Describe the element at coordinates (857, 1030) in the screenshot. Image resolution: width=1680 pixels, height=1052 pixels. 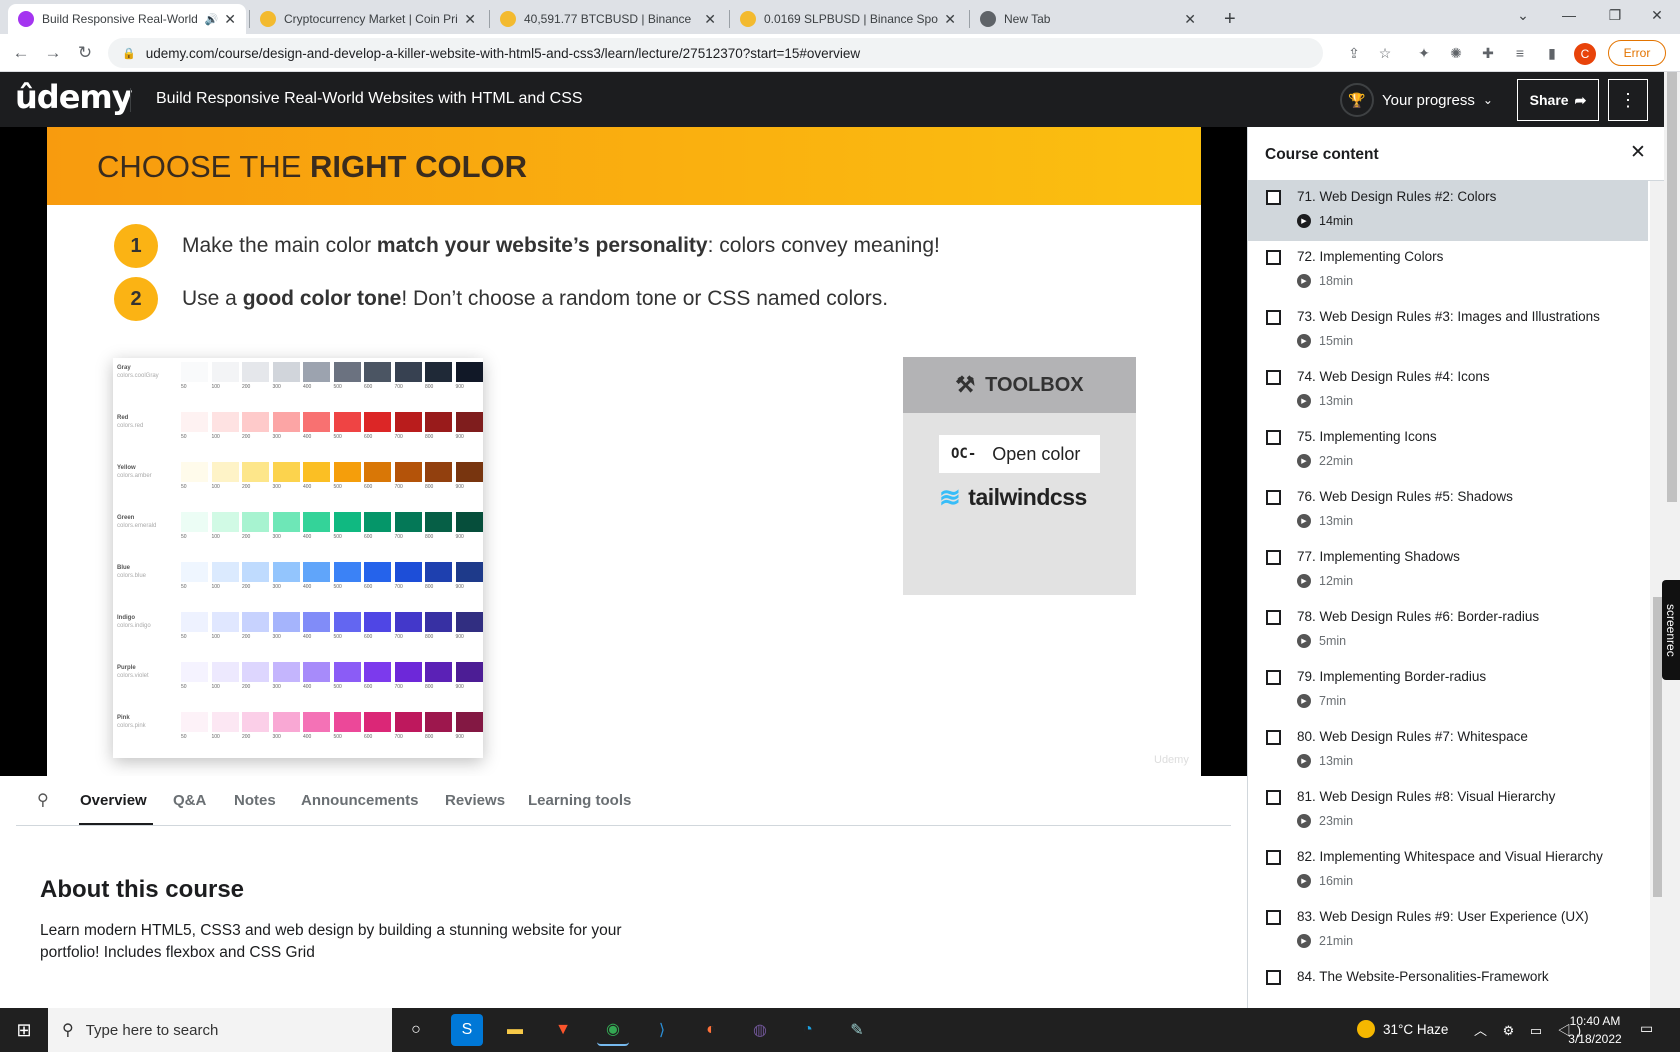
I see `paint-icon: ✎` at that location.